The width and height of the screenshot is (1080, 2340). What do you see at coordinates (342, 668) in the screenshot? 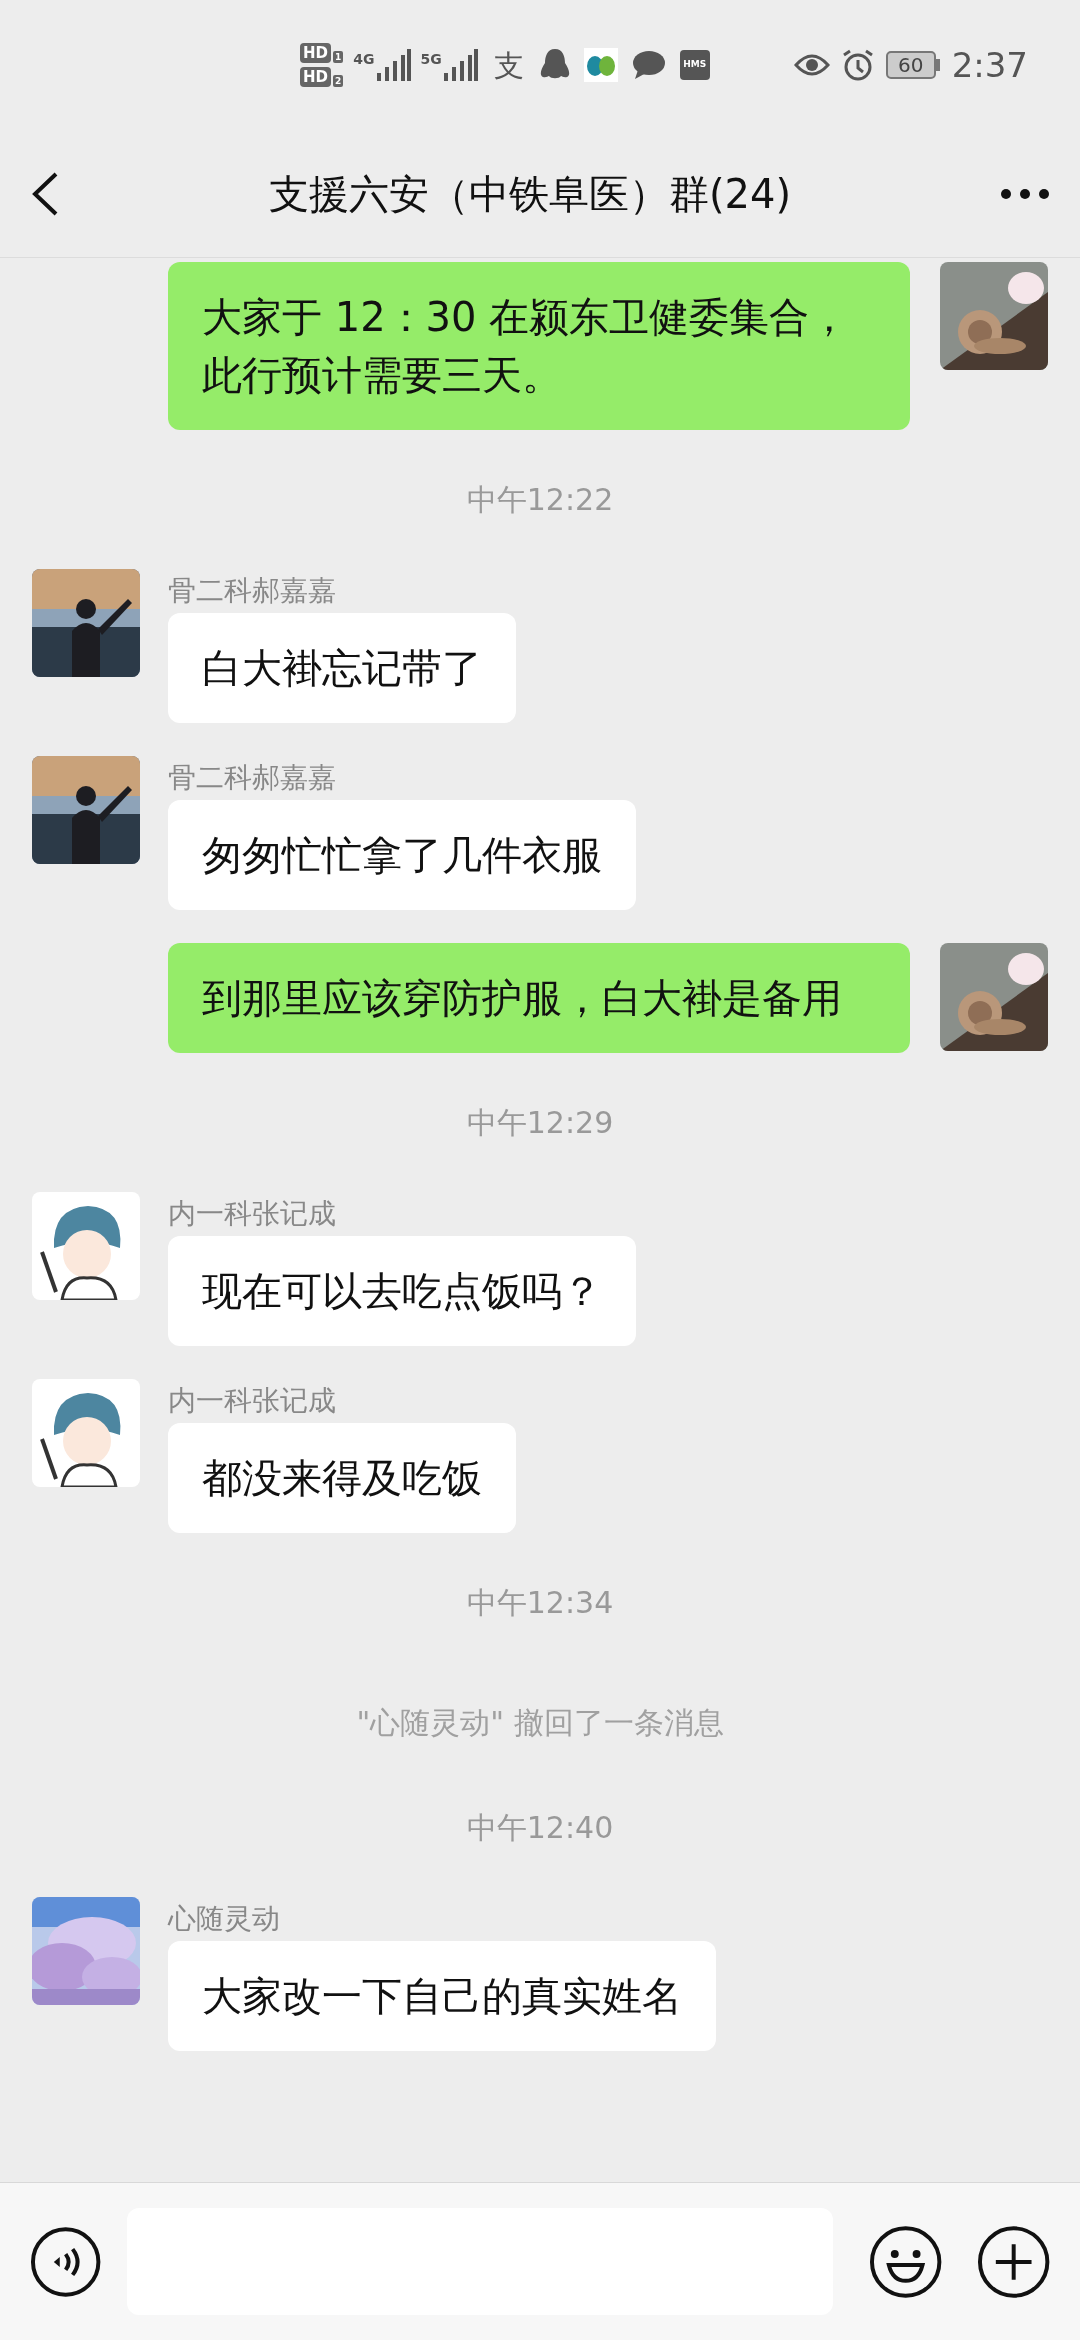
I see `message-bubble: 白大褂忘记带了` at bounding box center [342, 668].